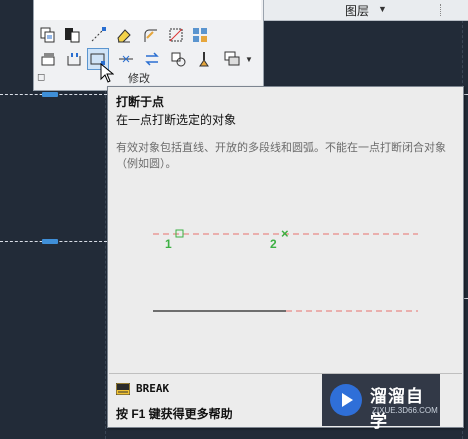 Image resolution: width=468 pixels, height=439 pixels. Describe the element at coordinates (405, 410) in the screenshot. I see `watermark-url: ZIXUE.3D66.COM` at that location.